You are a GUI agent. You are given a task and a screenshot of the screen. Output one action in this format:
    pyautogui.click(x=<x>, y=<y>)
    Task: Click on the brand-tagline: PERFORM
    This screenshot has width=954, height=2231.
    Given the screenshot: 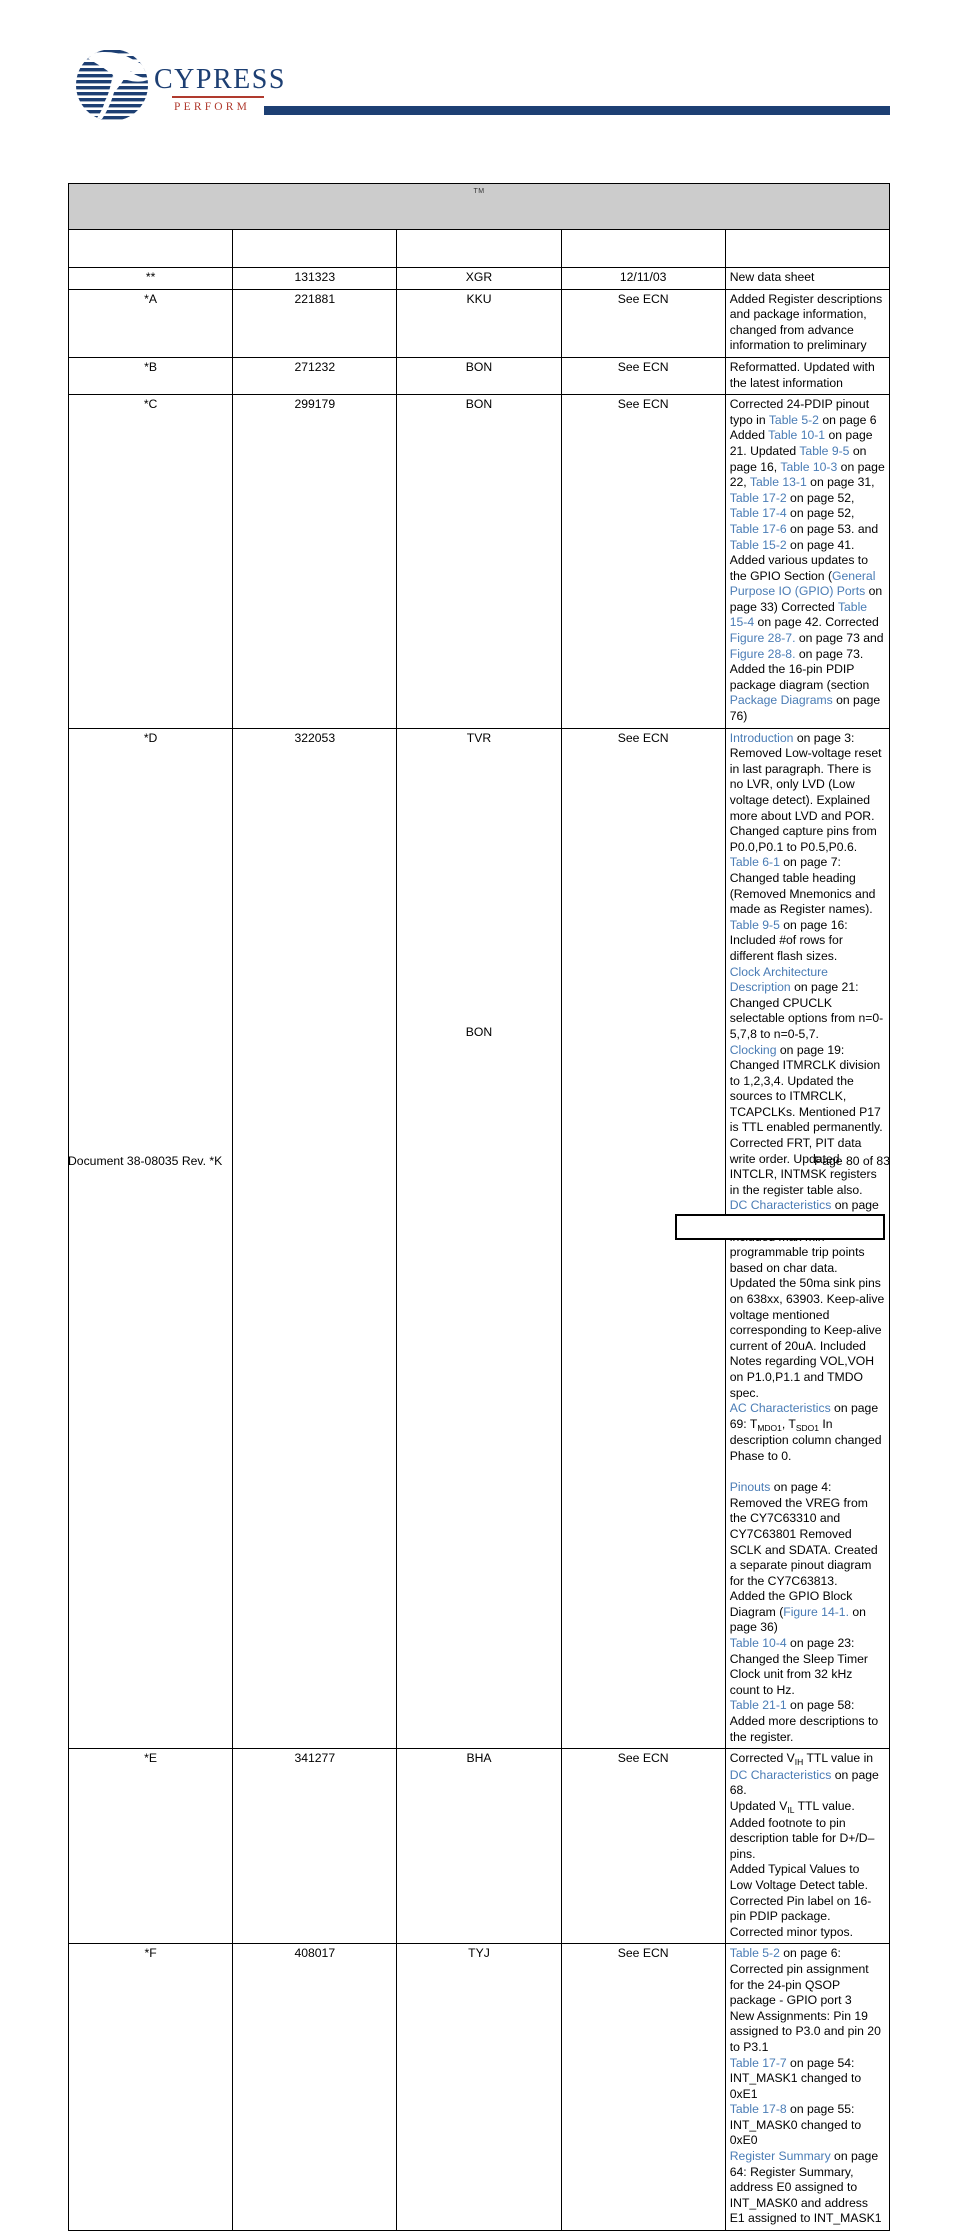 What is the action you would take?
    pyautogui.click(x=212, y=106)
    